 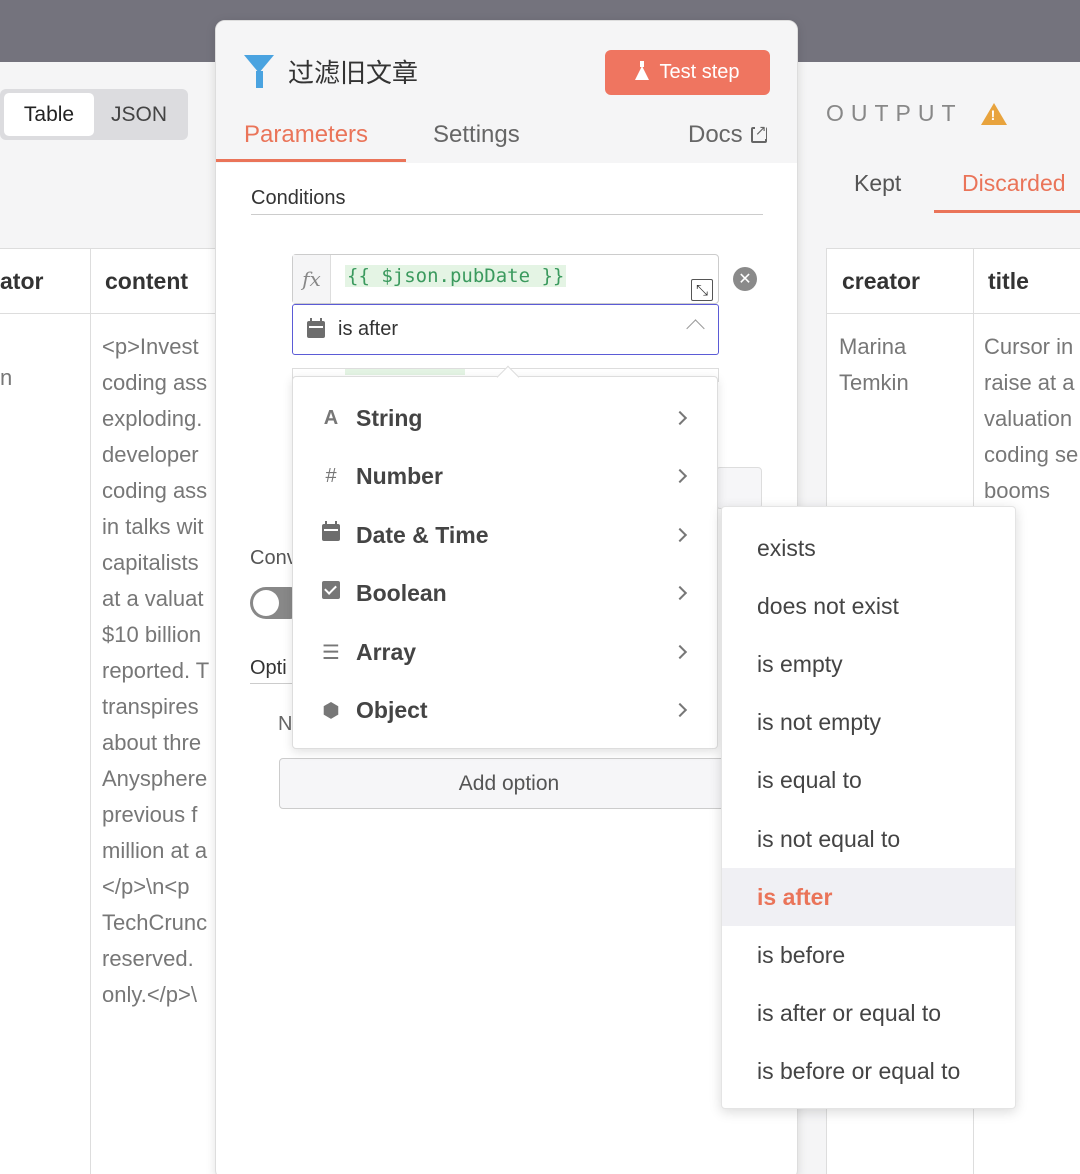 I want to click on add-condition-button, so click(x=739, y=488).